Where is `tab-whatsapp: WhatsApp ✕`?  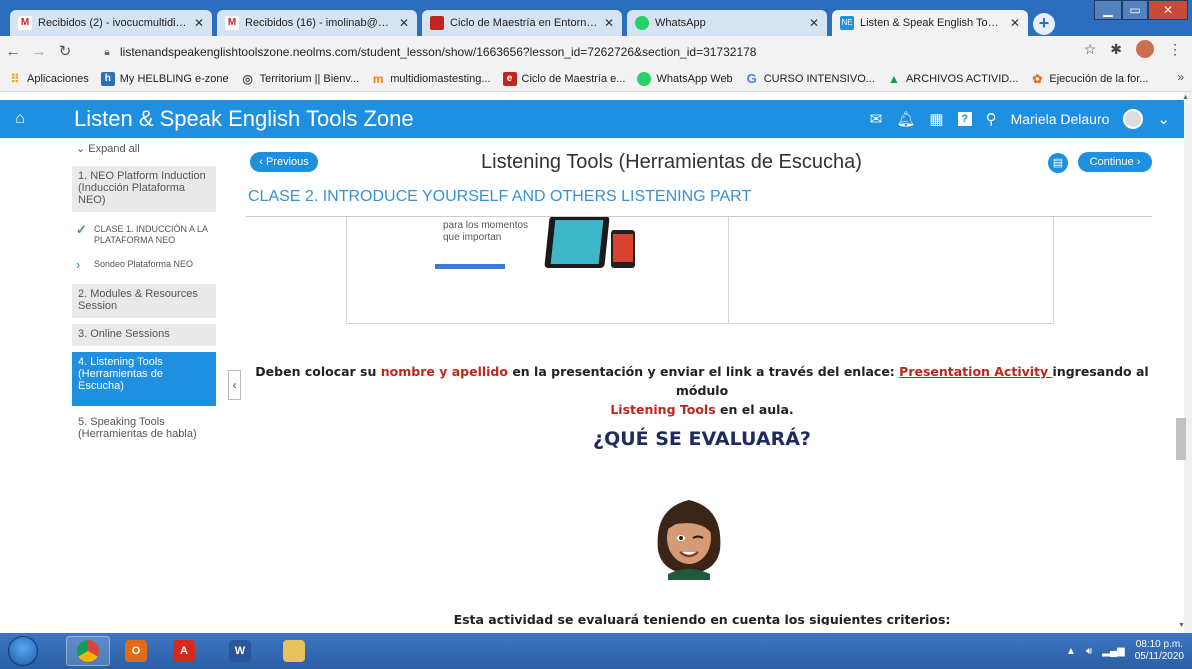 tab-whatsapp: WhatsApp ✕ is located at coordinates (727, 23).